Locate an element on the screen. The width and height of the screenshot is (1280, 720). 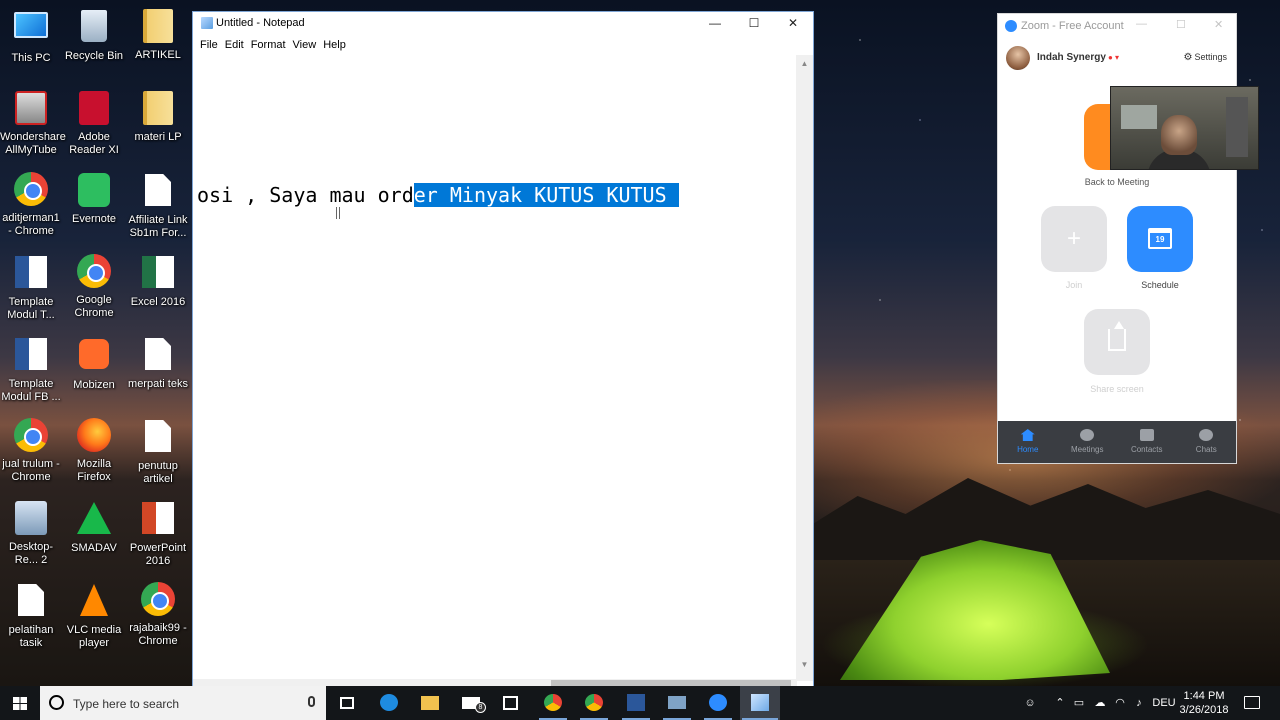
taskbar-word is located at coordinates (636, 703).